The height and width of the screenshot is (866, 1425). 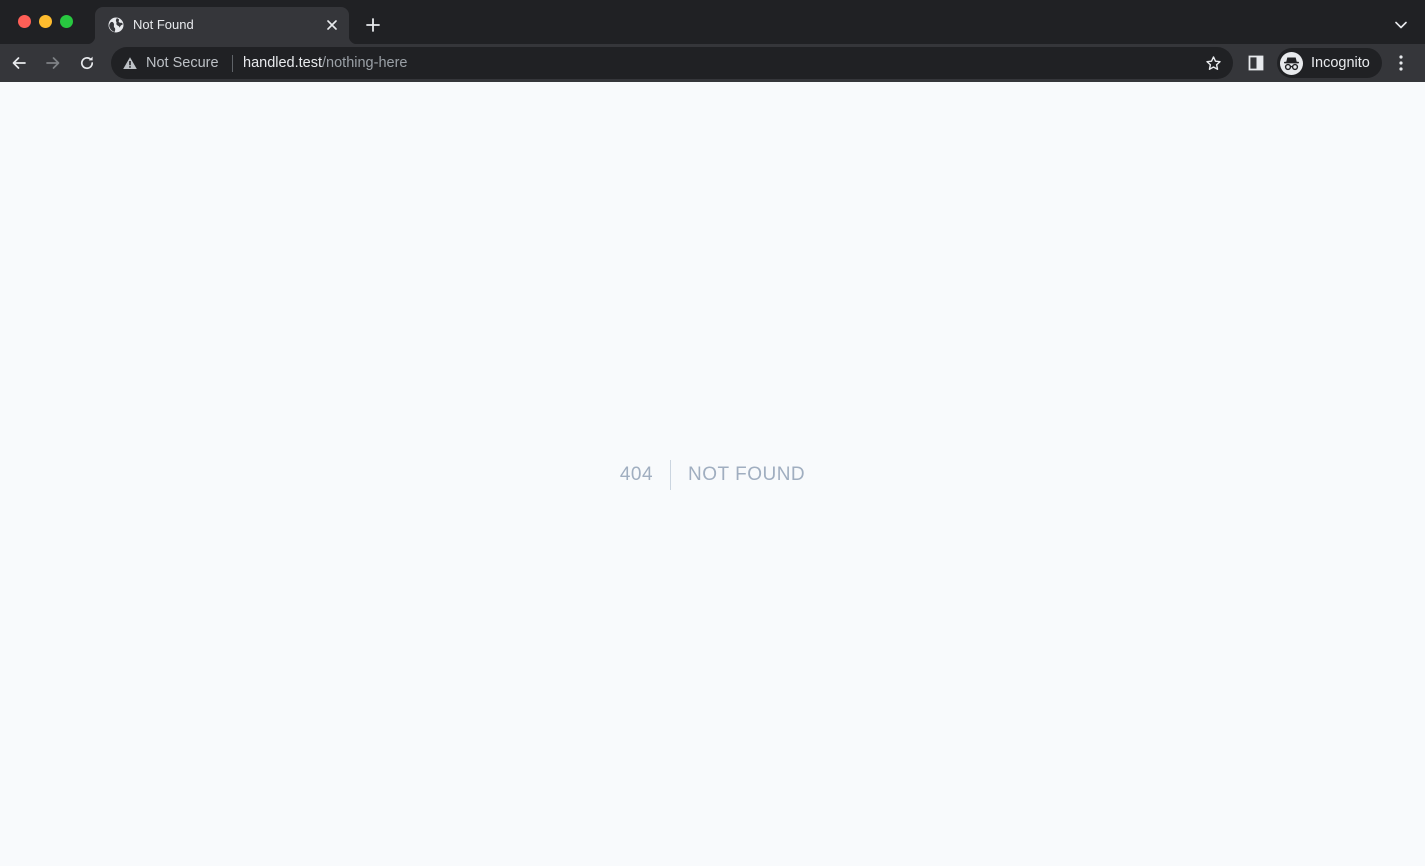 What do you see at coordinates (332, 25) in the screenshot?
I see `tab-close-icon` at bounding box center [332, 25].